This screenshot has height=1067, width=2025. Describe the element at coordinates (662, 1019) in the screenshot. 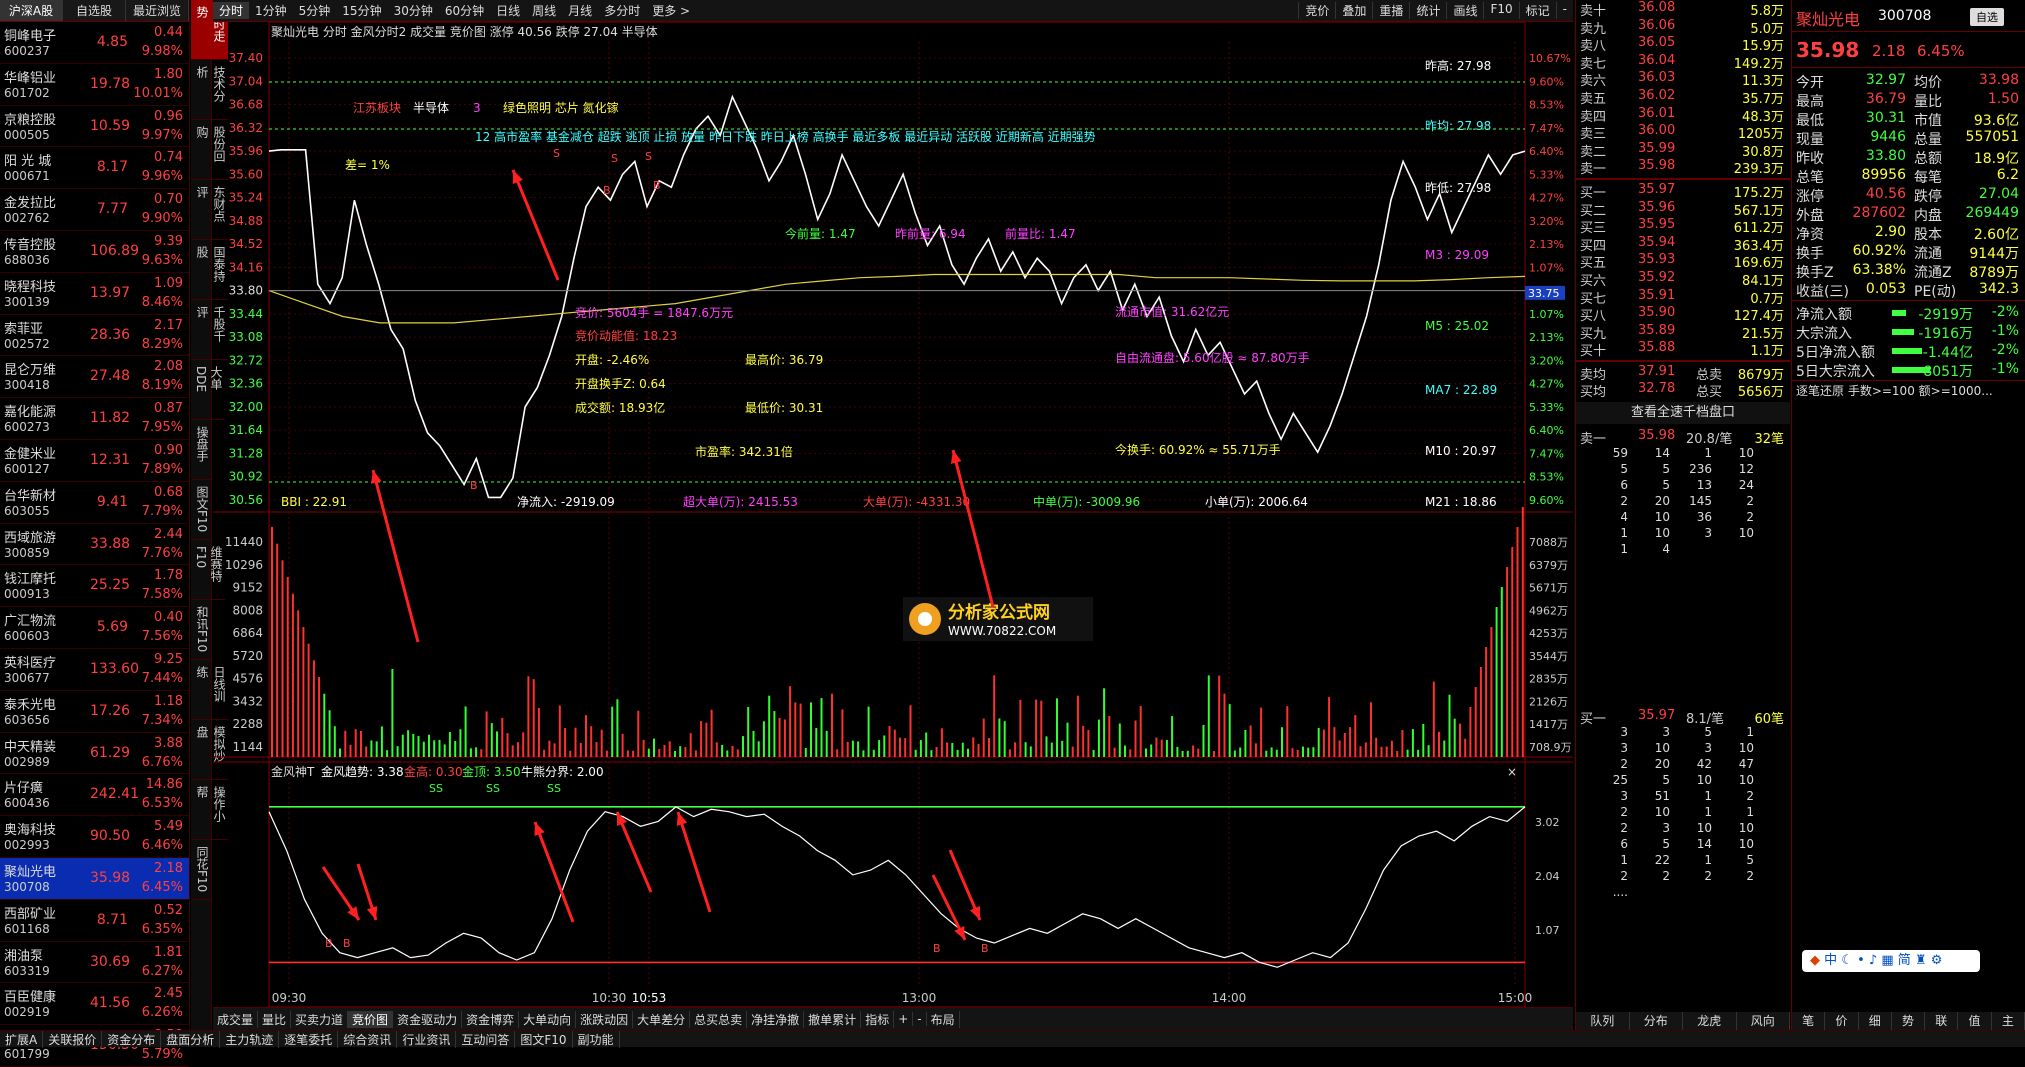

I see `chart-tab: 大单差分` at that location.